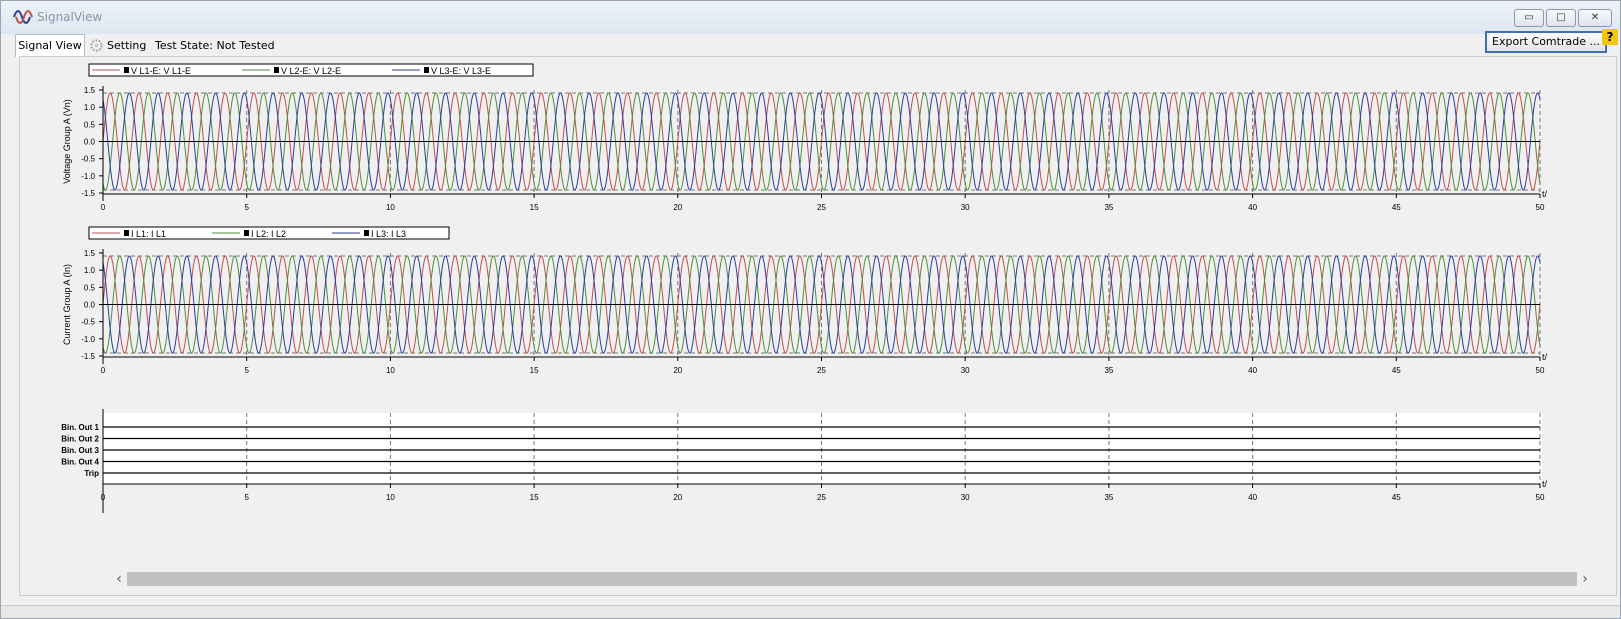 The width and height of the screenshot is (1621, 619). What do you see at coordinates (461, 71) in the screenshot?
I see `legend-entry: V L3-E` at bounding box center [461, 71].